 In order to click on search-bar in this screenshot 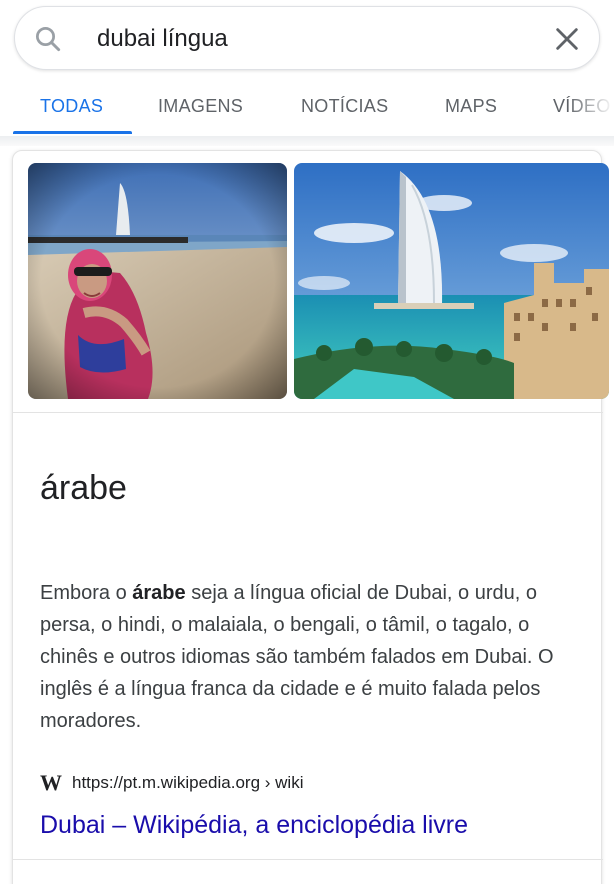, I will do `click(307, 38)`.